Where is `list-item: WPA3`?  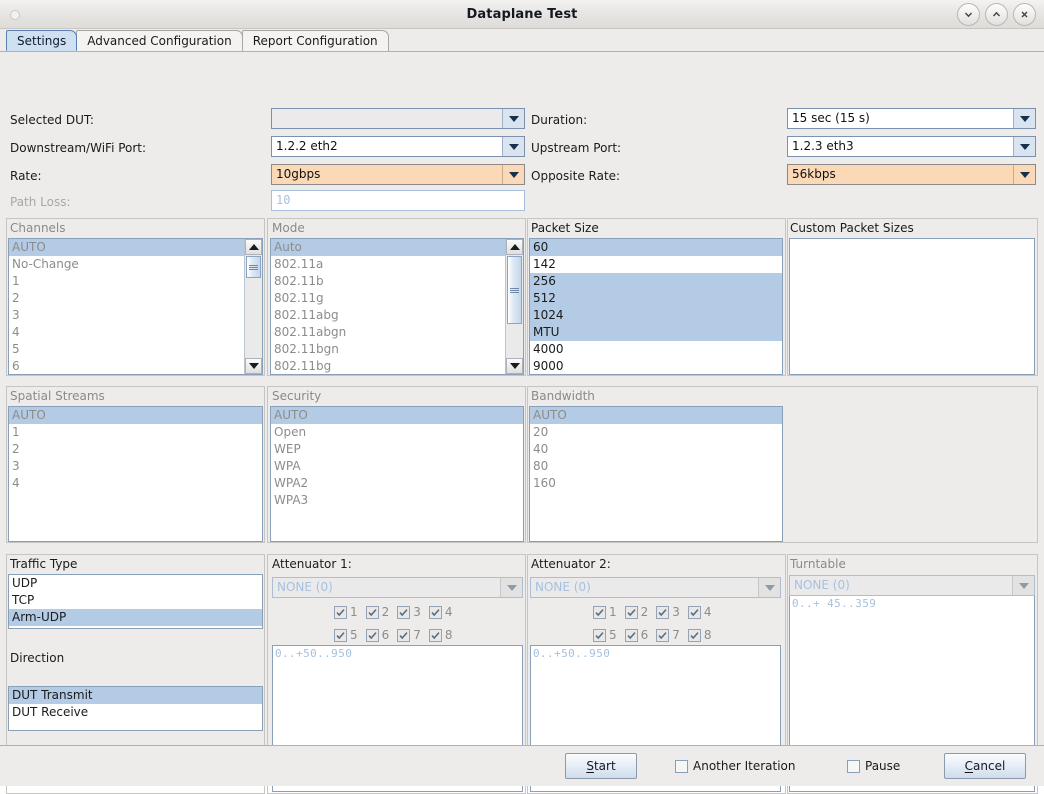
list-item: WPA3 is located at coordinates (397, 500).